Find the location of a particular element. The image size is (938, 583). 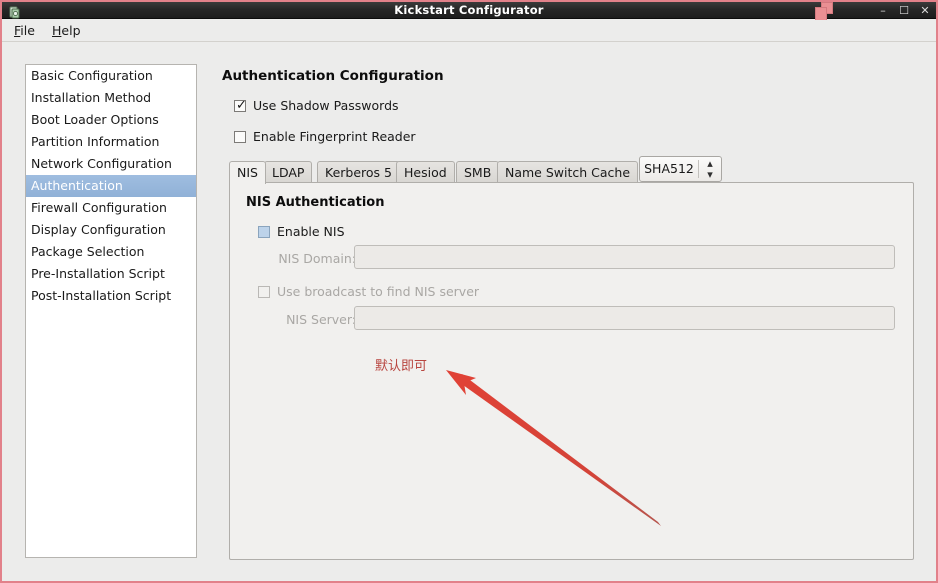

nis-server-label: NIS Server: is located at coordinates (321, 319).